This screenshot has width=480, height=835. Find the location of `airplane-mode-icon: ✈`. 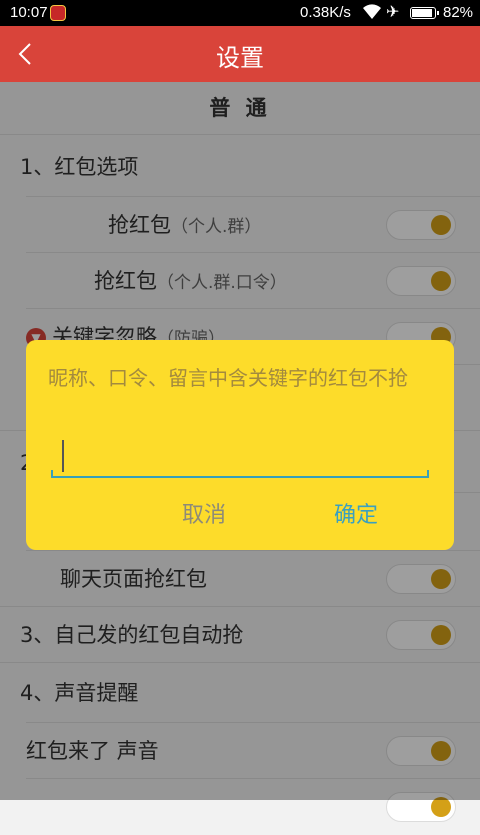

airplane-mode-icon: ✈ is located at coordinates (393, 12).